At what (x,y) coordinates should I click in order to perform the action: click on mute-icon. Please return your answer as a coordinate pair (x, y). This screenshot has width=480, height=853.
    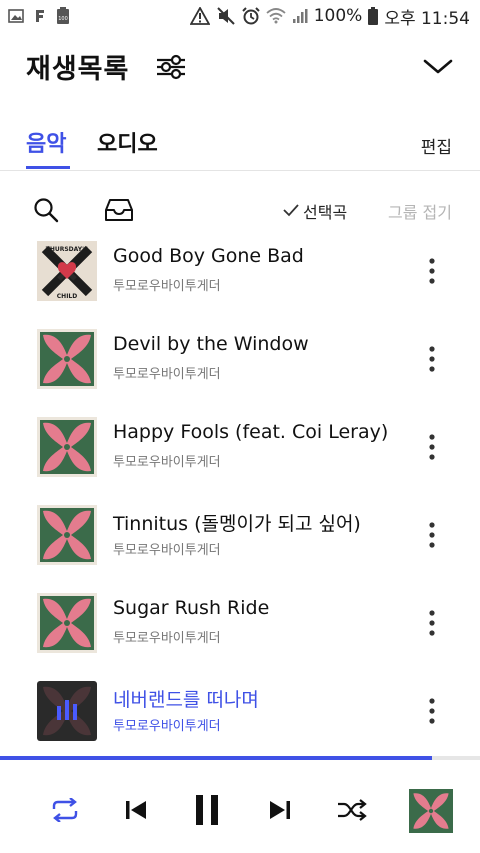
    Looking at the image, I should click on (226, 16).